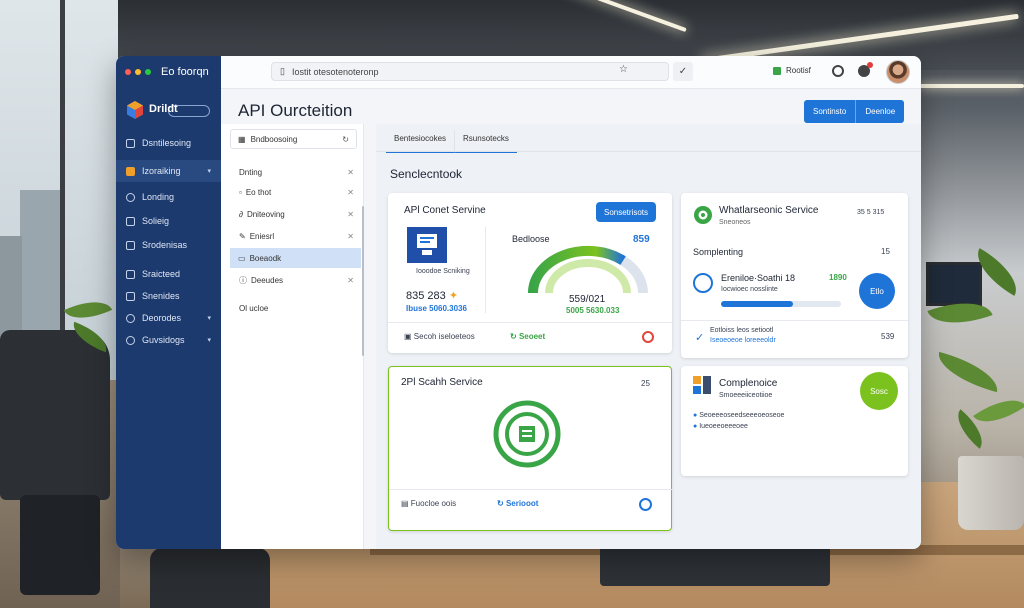  I want to click on panel-item-selected: ▭ Boeaodk, so click(295, 258).